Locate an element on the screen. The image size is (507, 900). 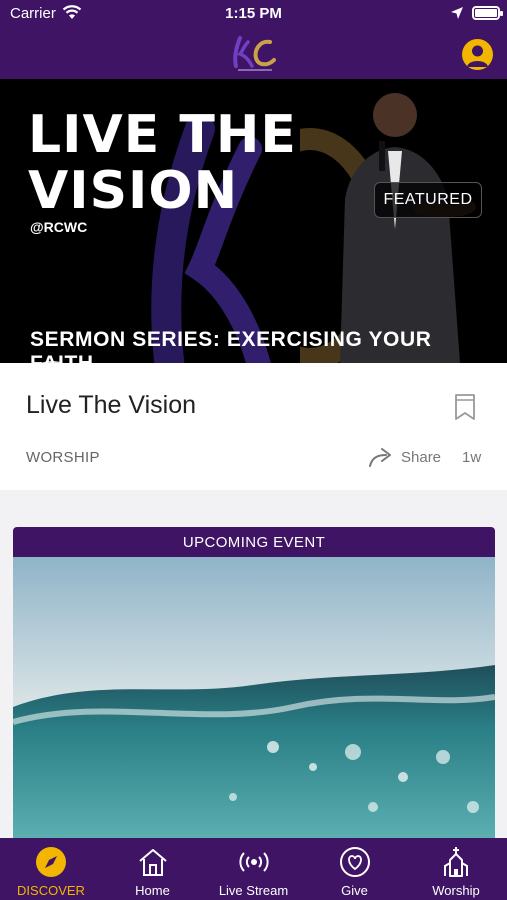
compass-icon is located at coordinates (51, 862).